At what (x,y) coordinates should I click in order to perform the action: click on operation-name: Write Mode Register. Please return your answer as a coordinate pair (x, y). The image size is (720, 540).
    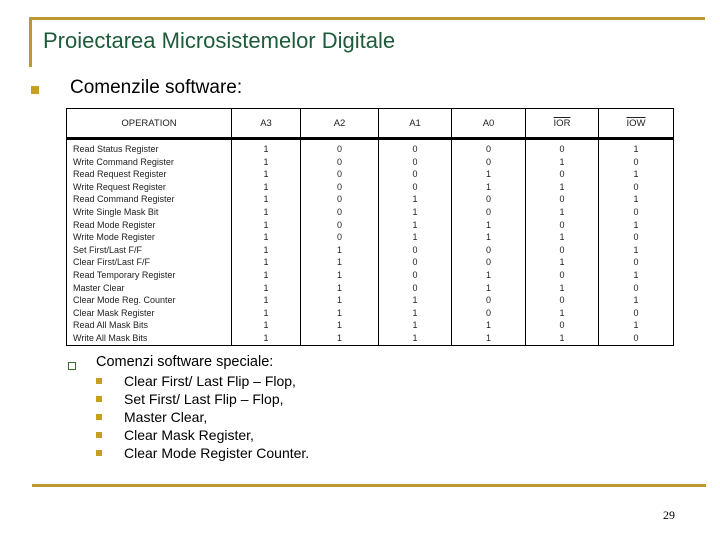
    Looking at the image, I should click on (149, 237).